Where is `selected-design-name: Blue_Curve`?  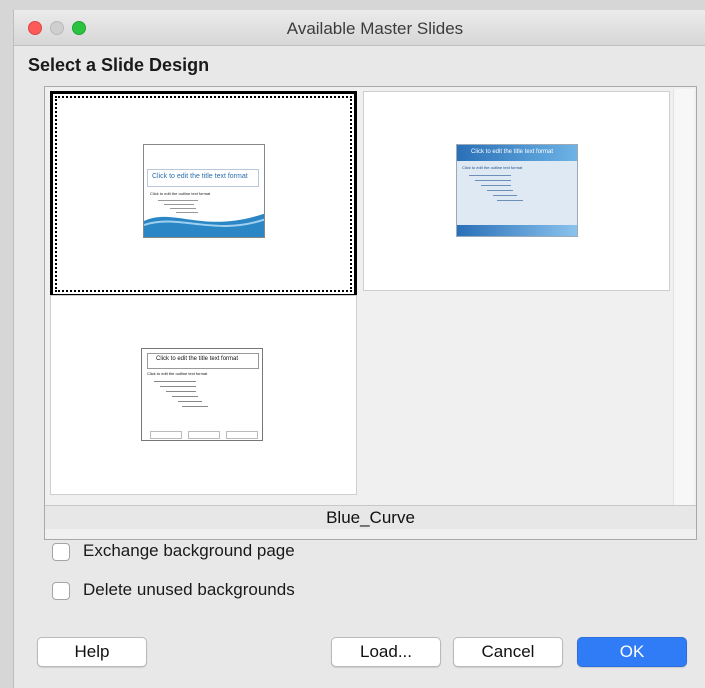
selected-design-name: Blue_Curve is located at coordinates (370, 517).